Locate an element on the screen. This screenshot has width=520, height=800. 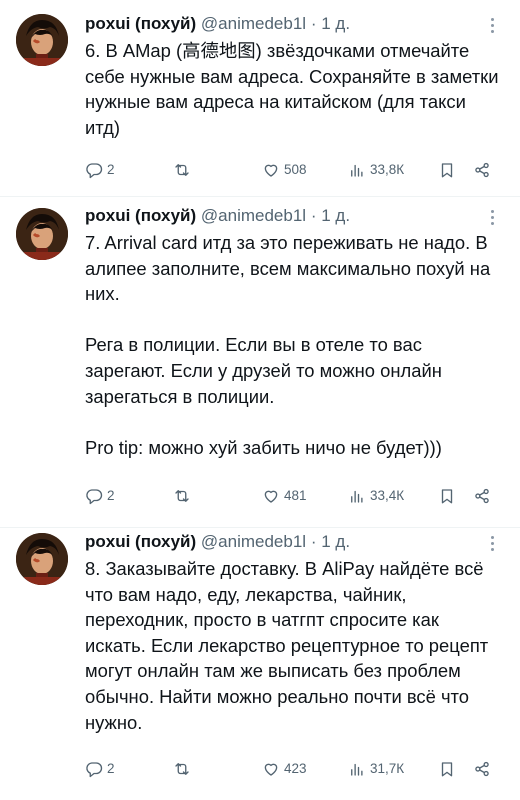
like-count: 481 is located at coordinates (295, 495).